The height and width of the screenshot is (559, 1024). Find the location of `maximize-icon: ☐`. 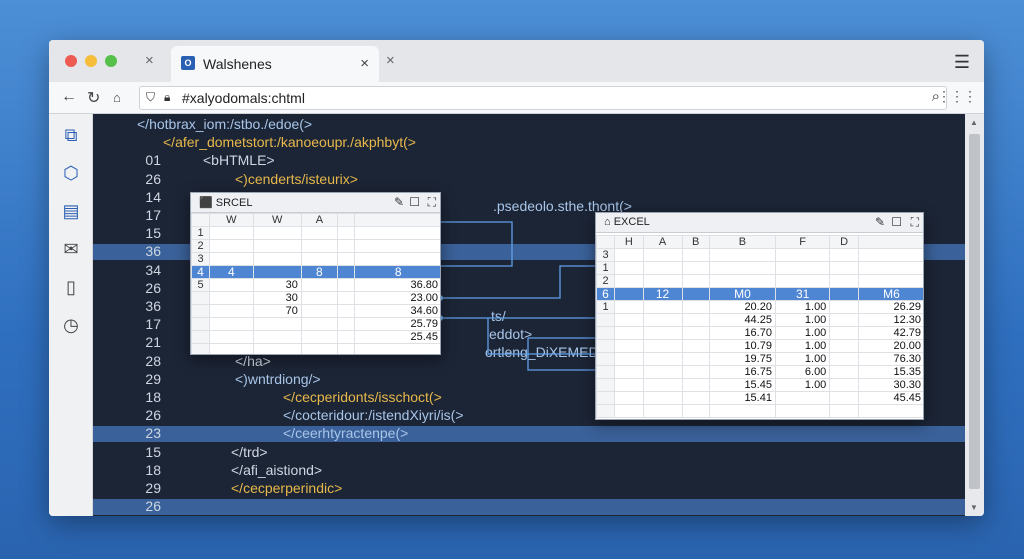

maximize-icon: ☐ is located at coordinates (414, 202).